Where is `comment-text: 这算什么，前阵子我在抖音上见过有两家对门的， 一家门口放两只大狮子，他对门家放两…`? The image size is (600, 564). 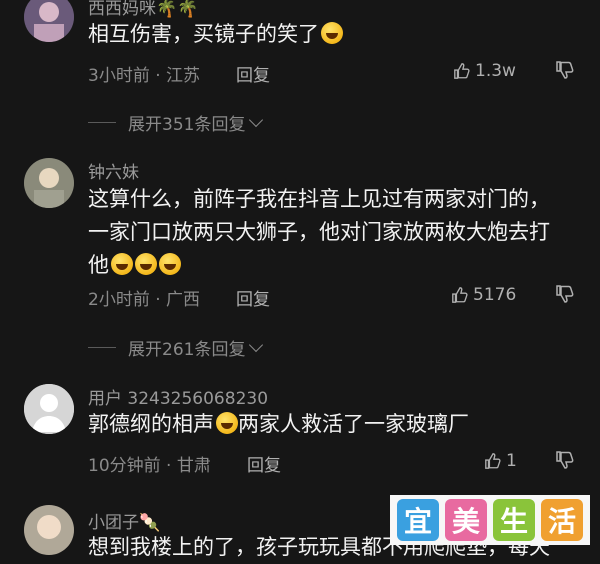 comment-text: 这算什么，前阵子我在抖音上见过有两家对门的， 一家门口放两只大狮子，他对门家放两… is located at coordinates (319, 232).